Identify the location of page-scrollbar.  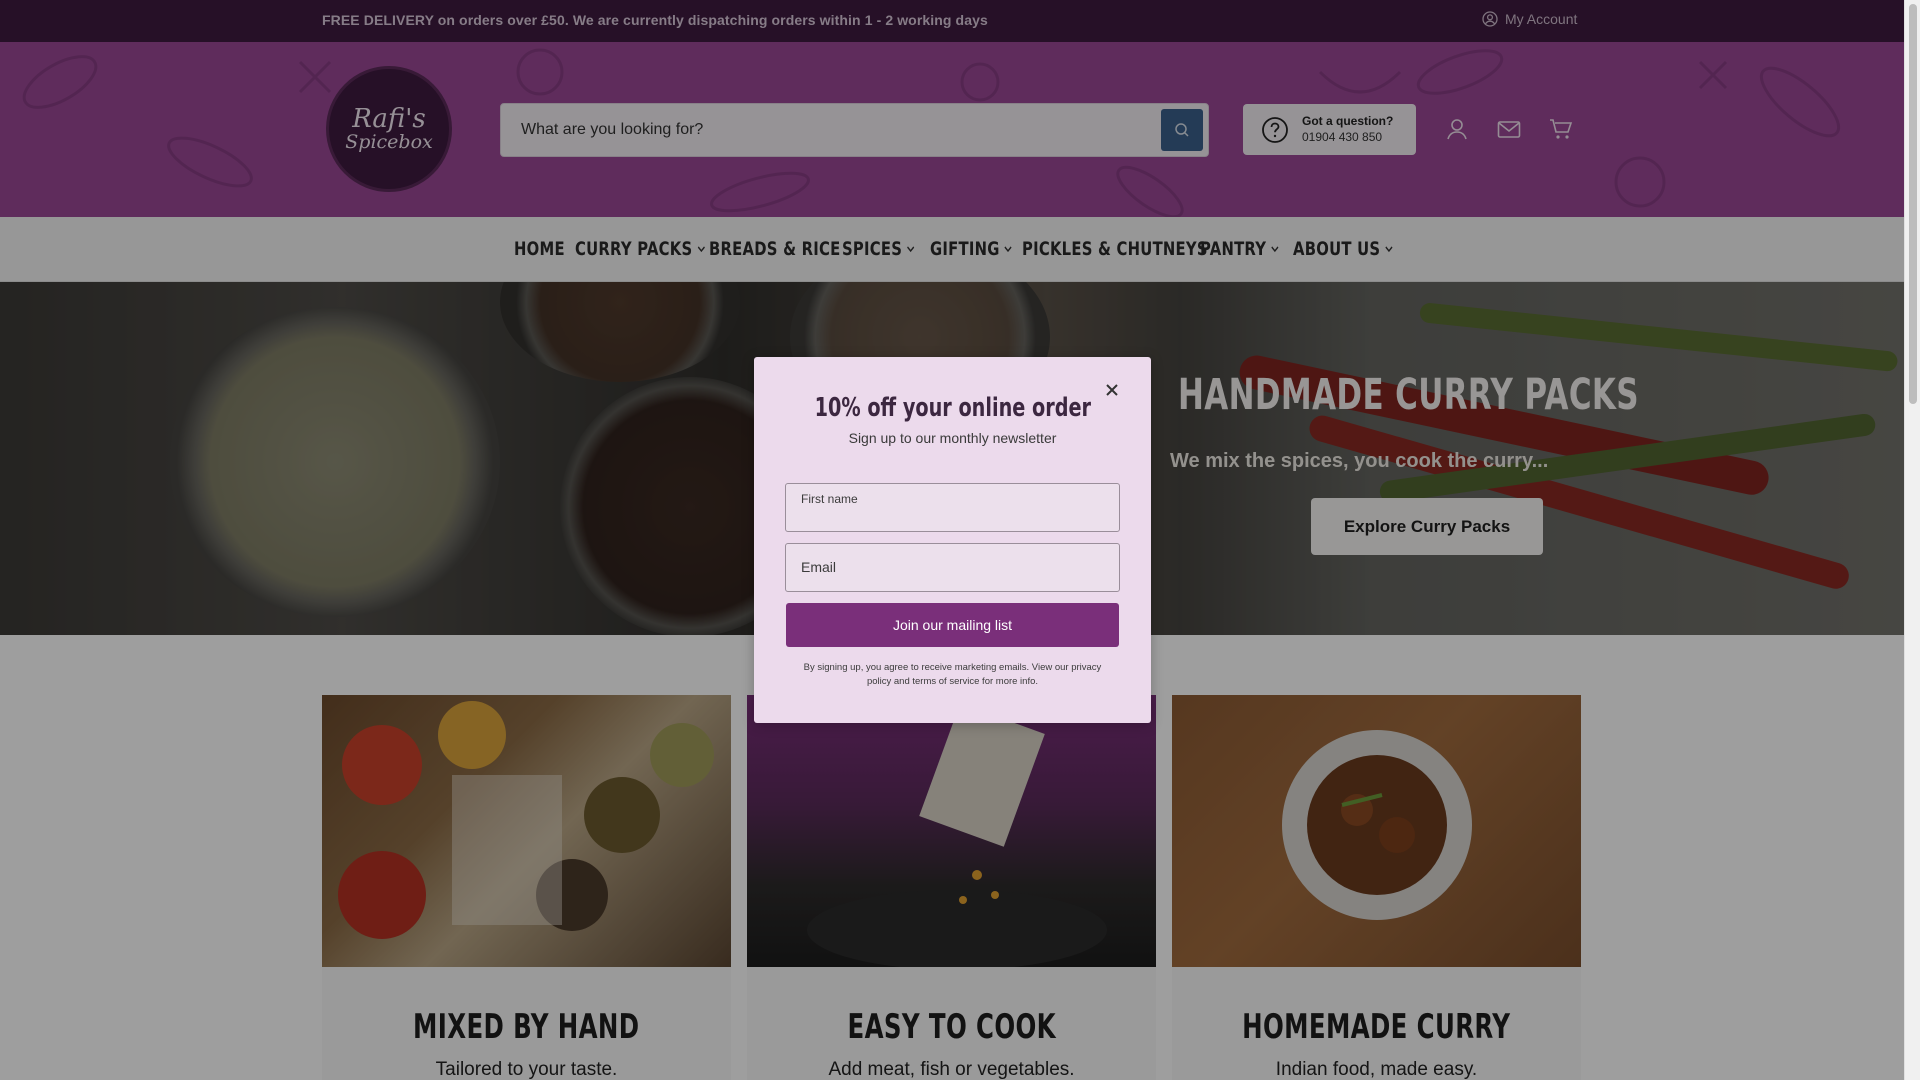
(1912, 540).